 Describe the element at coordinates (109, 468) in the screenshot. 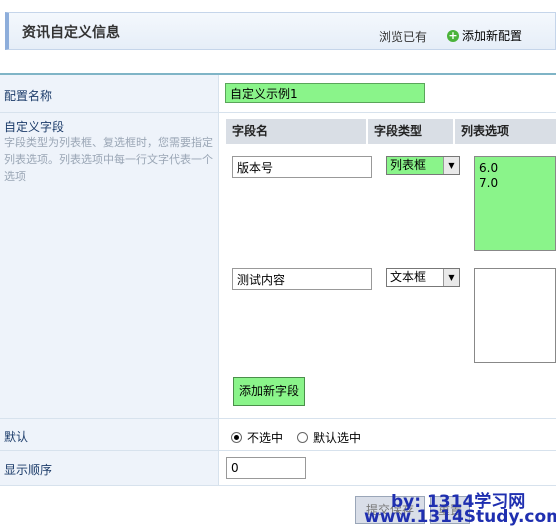

I see `label-cell: 显示顺序` at that location.